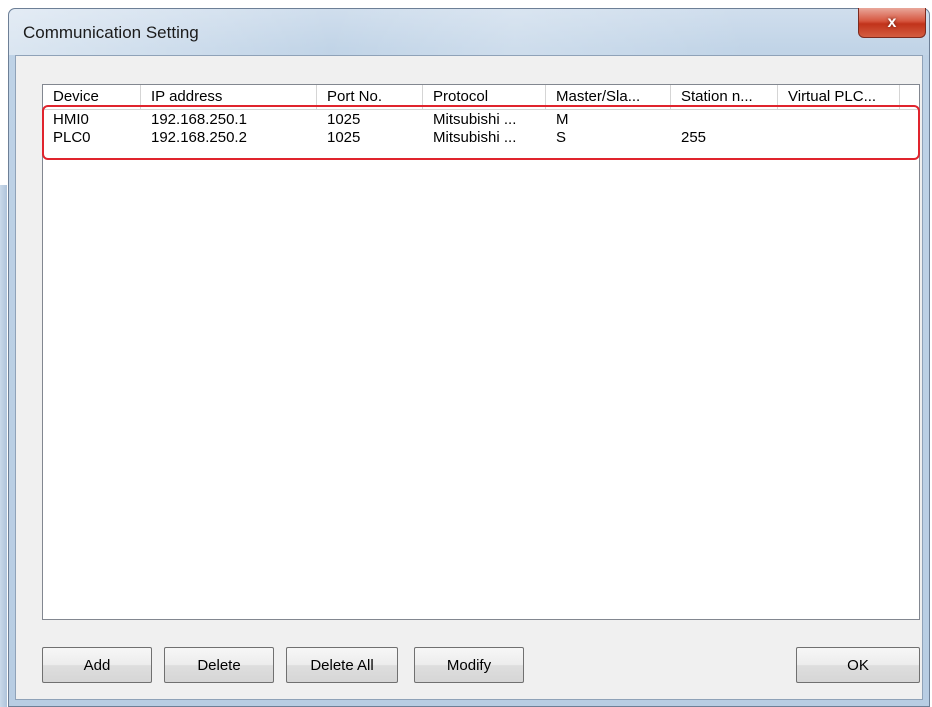 The image size is (932, 707). Describe the element at coordinates (219, 665) in the screenshot. I see `delete-button: Delete` at that location.